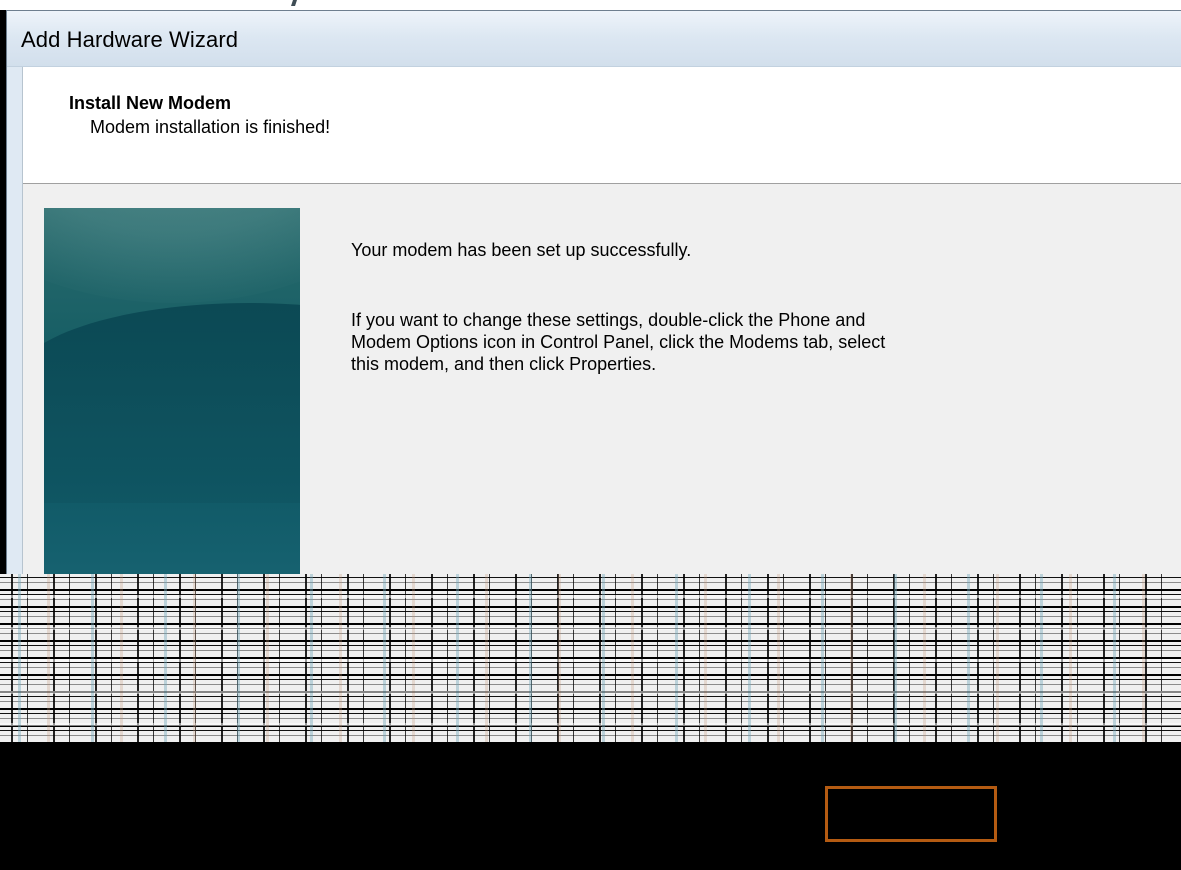 This screenshot has width=1181, height=870. What do you see at coordinates (590, 806) in the screenshot?
I see `black-screen-area` at bounding box center [590, 806].